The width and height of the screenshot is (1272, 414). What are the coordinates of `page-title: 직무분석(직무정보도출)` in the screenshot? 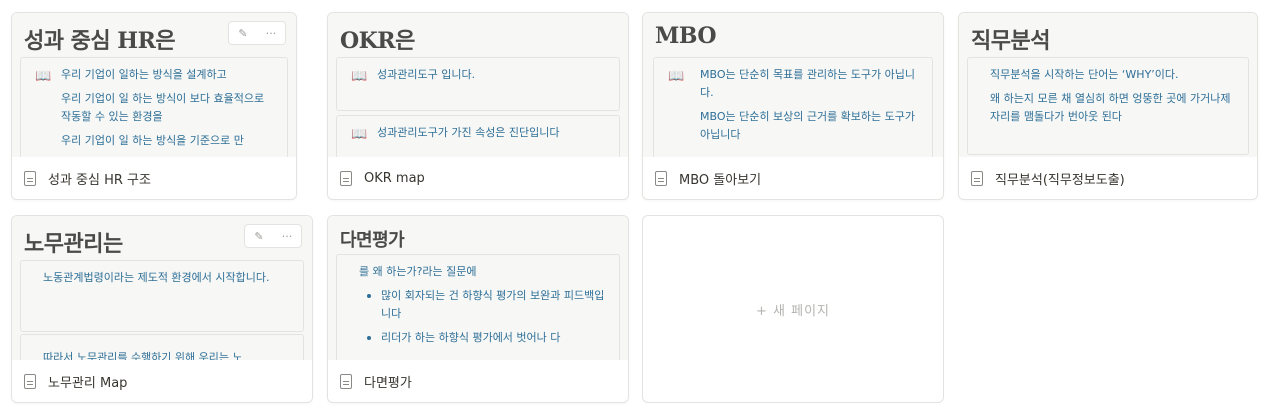 It's located at (1060, 178).